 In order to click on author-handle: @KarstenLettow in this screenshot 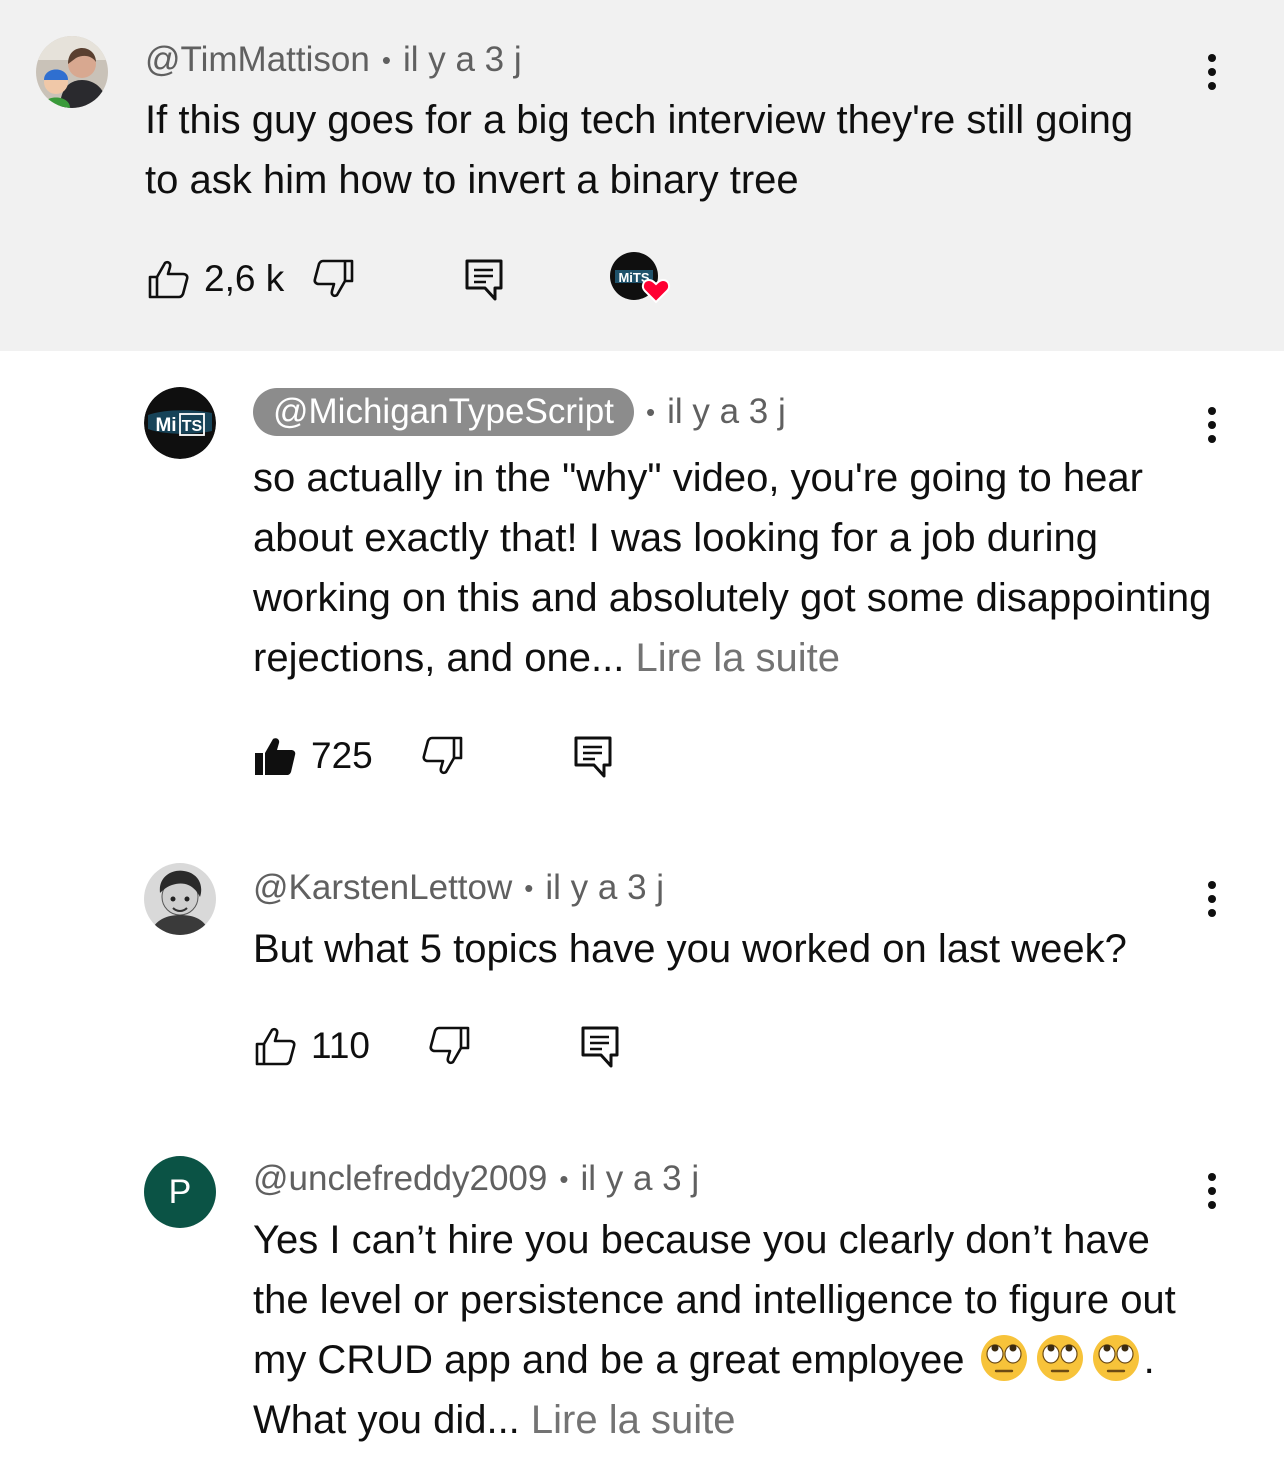, I will do `click(382, 888)`.